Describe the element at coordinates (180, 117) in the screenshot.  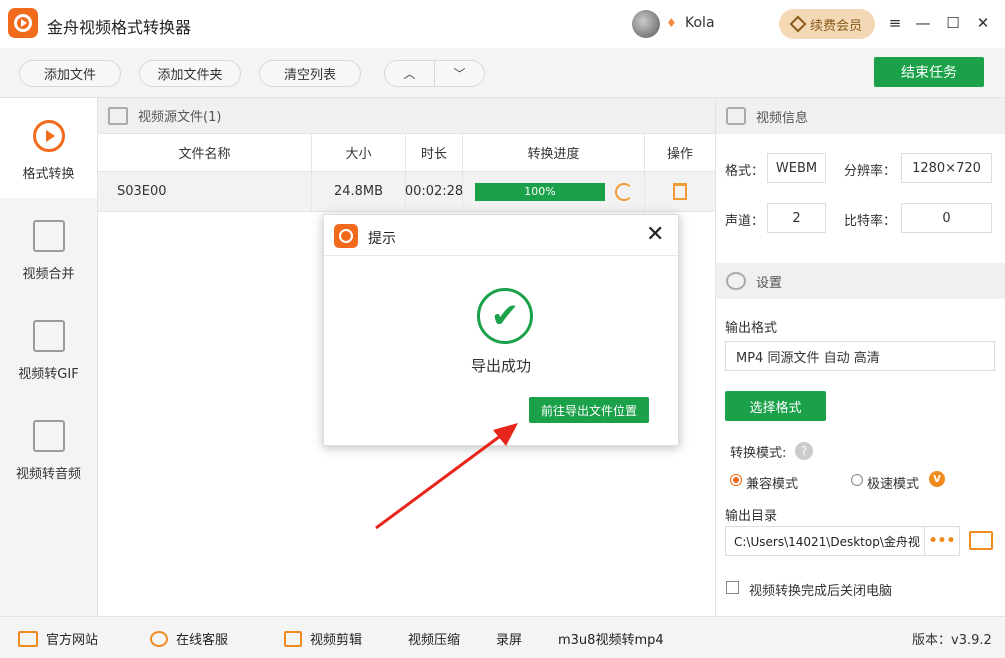
I see `file-panel-title: 视频源文件(1)` at that location.